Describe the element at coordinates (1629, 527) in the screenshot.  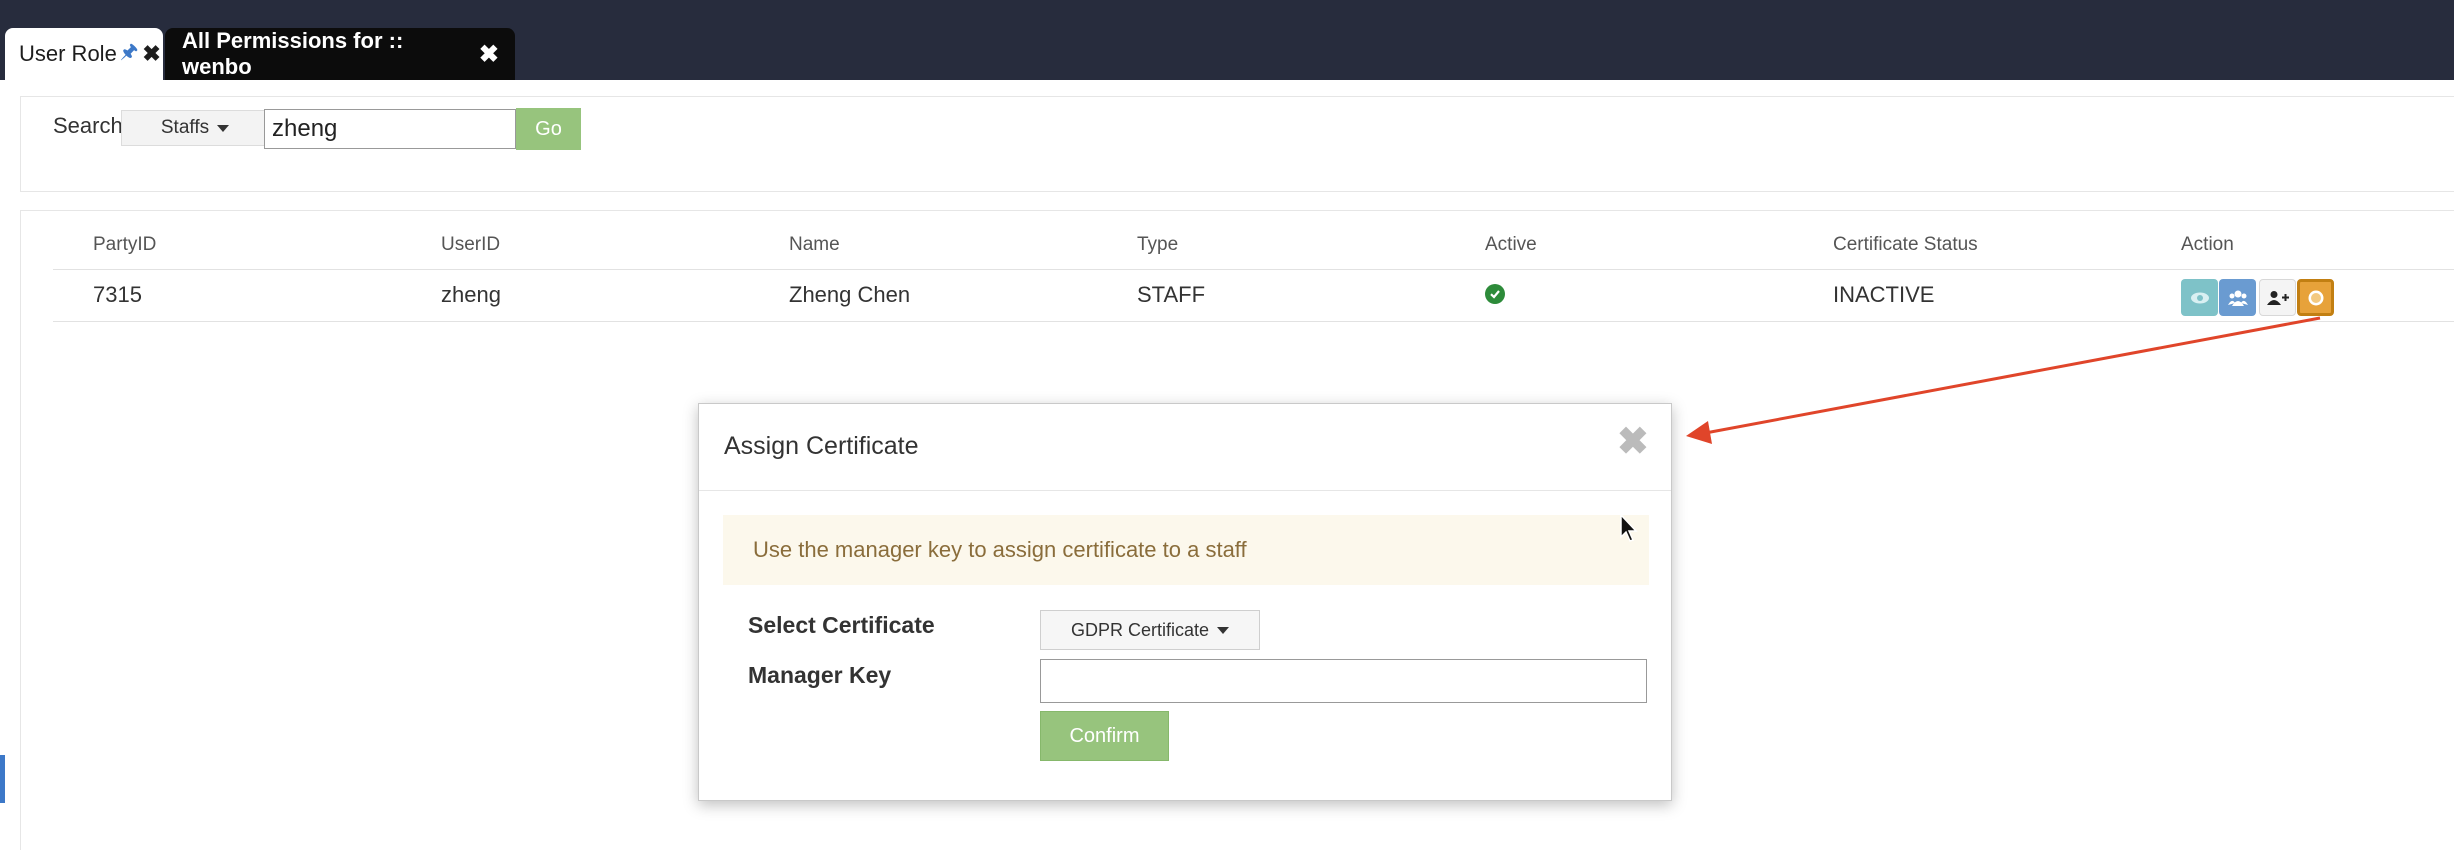
I see `mouse-cursor-icon` at that location.